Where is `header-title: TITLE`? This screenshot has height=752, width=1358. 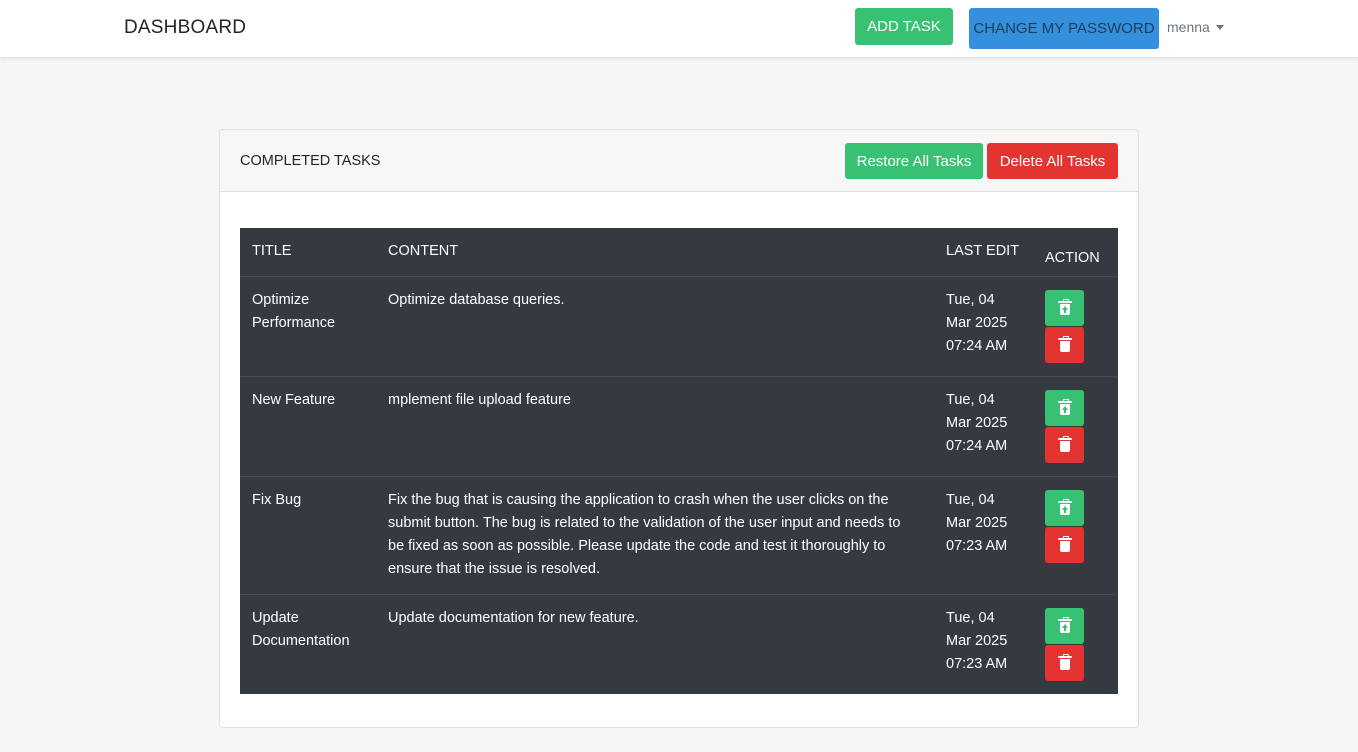 header-title: TITLE is located at coordinates (308, 252).